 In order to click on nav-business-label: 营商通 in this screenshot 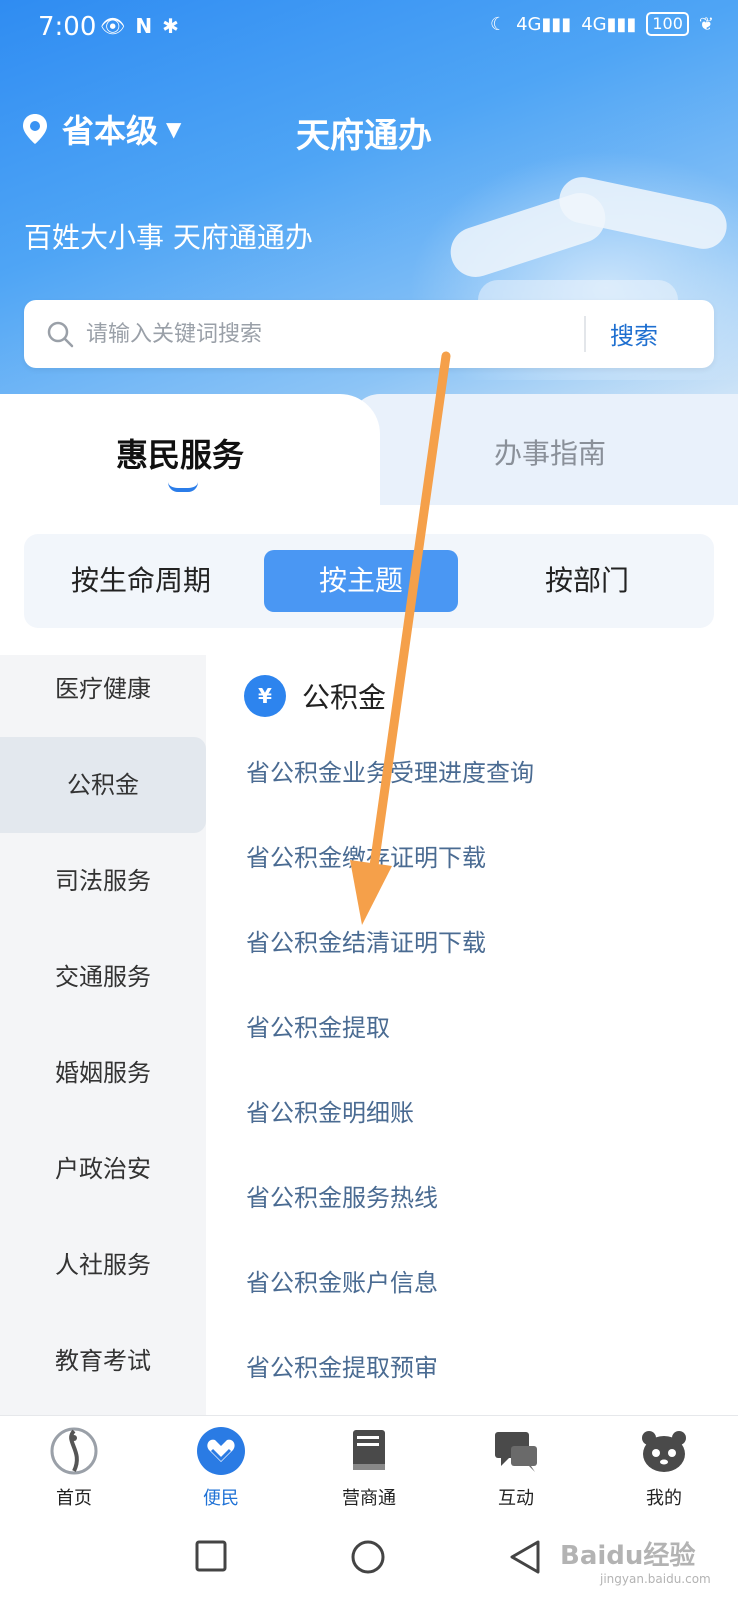, I will do `click(369, 1498)`.